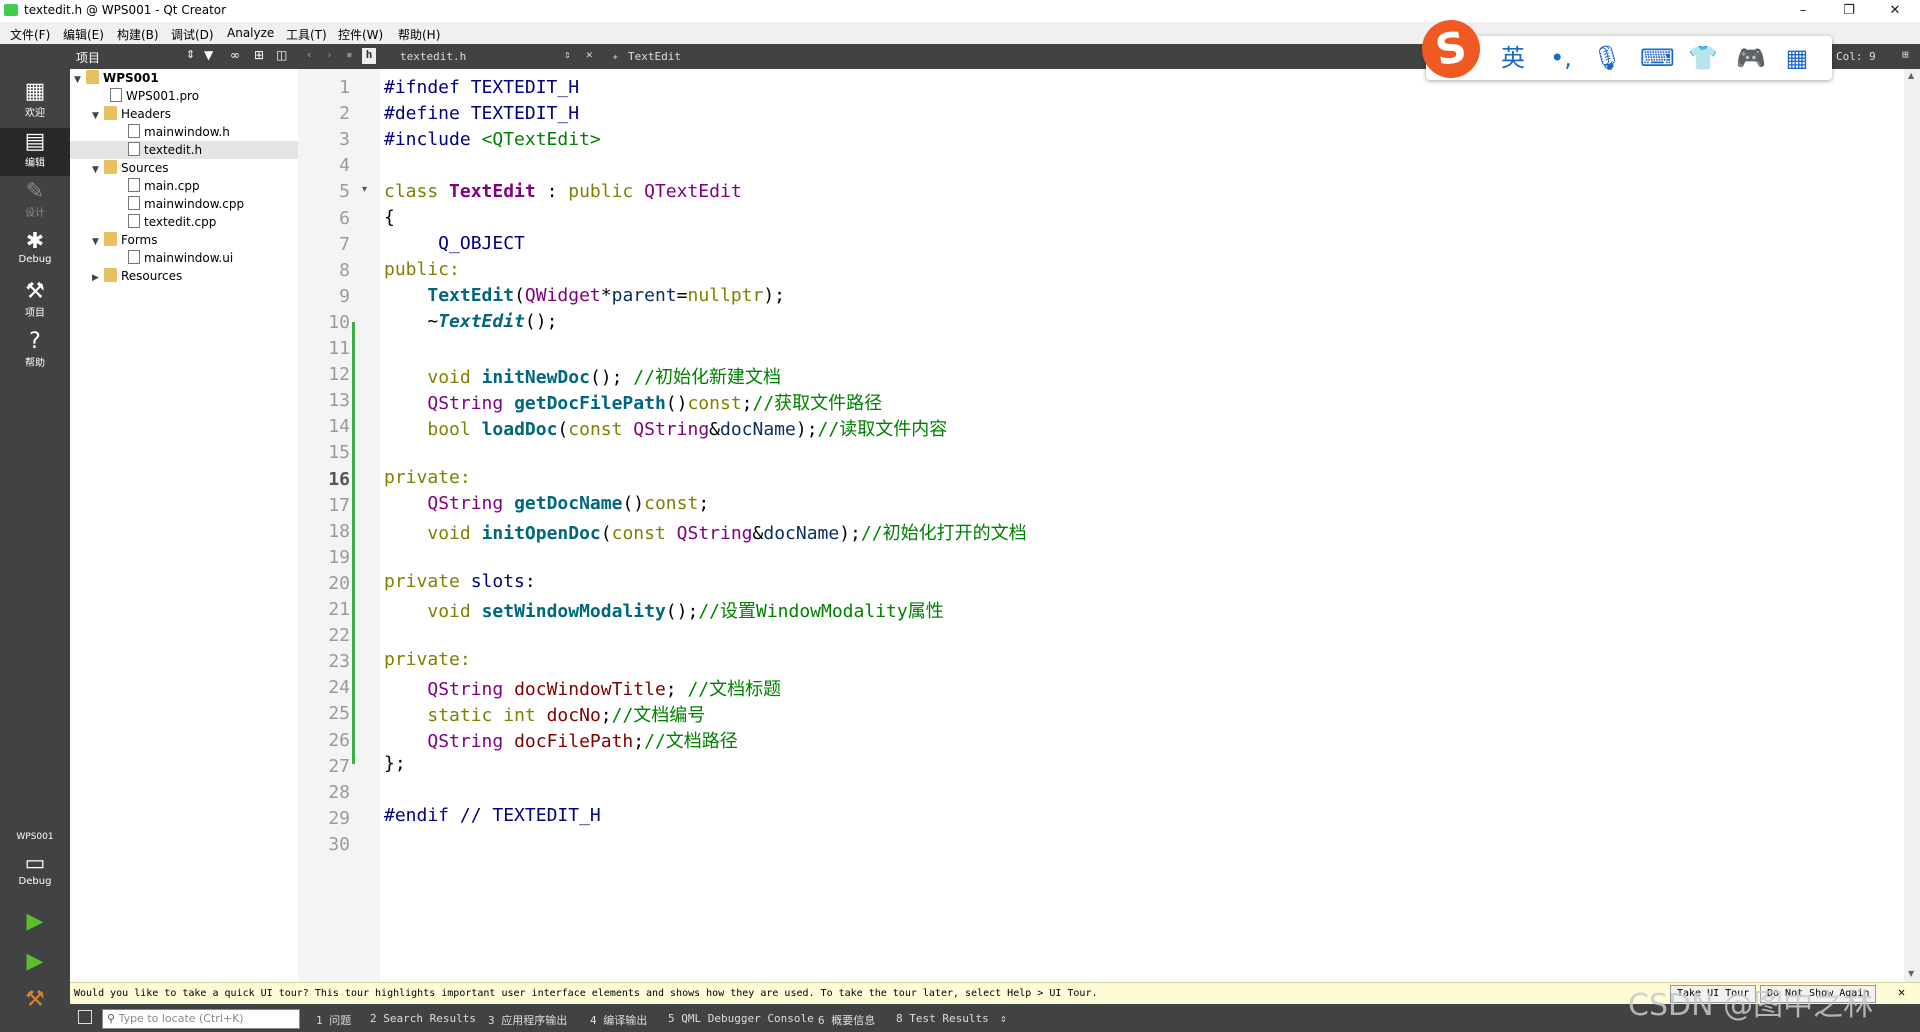 The width and height of the screenshot is (1920, 1032). Describe the element at coordinates (1911, 973) in the screenshot. I see `scroll-down-icon: ▼` at that location.